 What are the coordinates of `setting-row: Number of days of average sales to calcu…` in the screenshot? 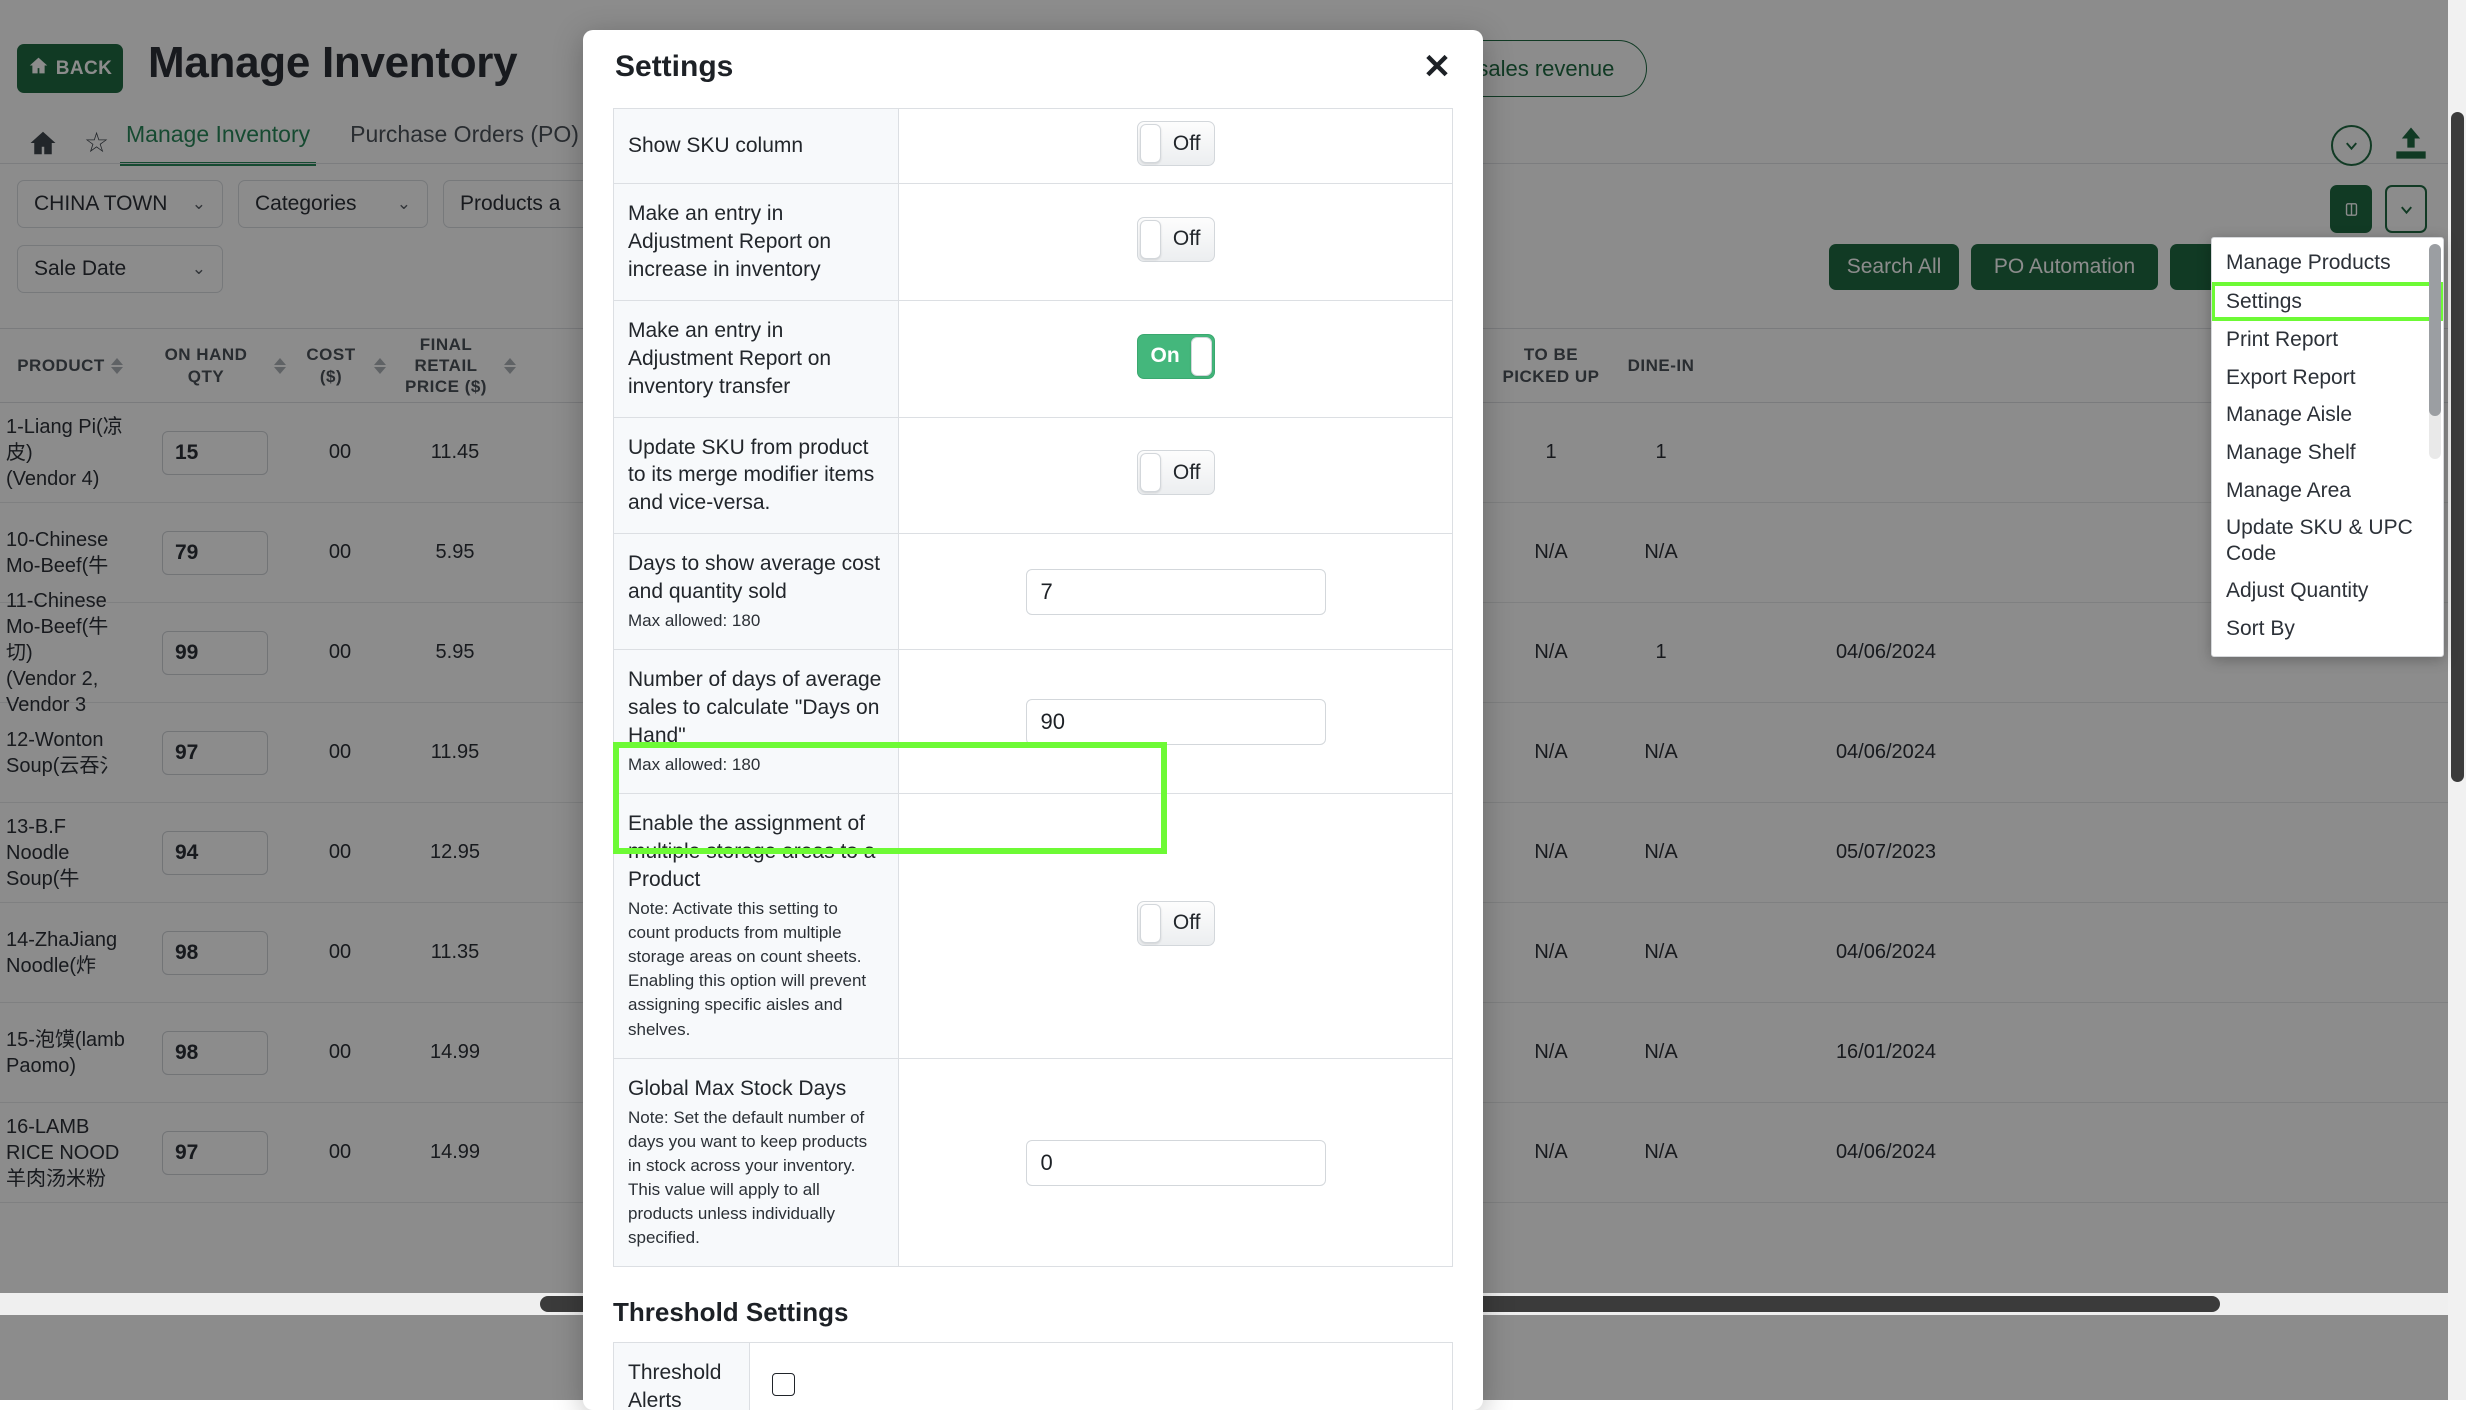 It's located at (1033, 722).